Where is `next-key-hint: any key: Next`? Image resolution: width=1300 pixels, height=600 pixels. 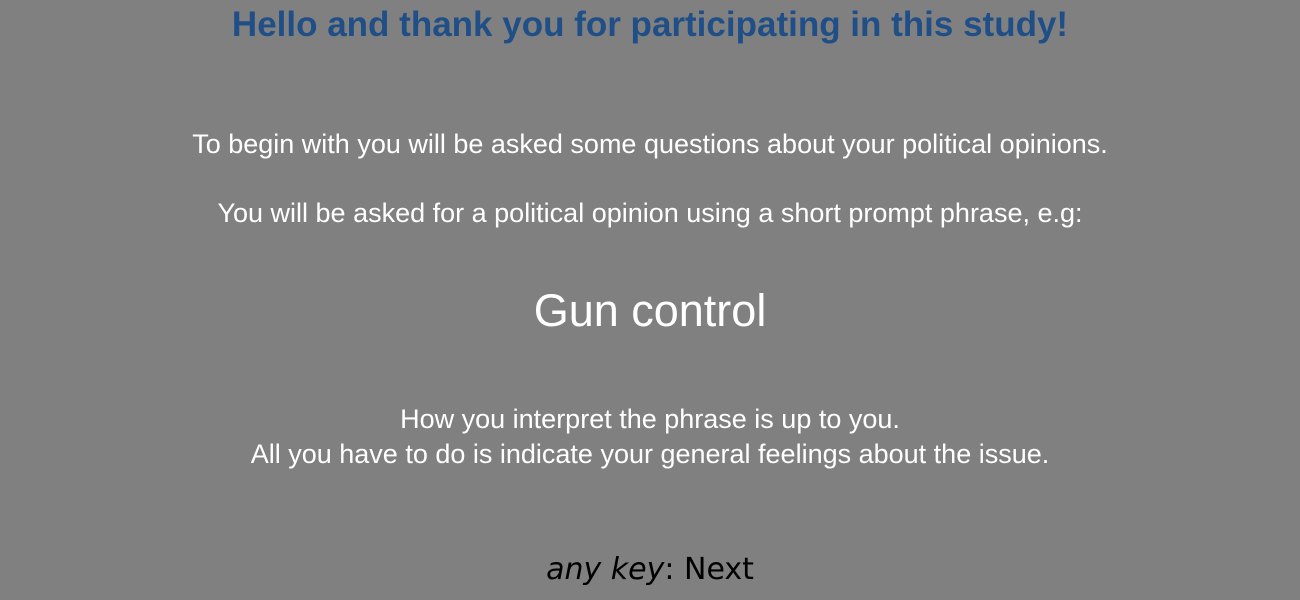
next-key-hint: any key: Next is located at coordinates (650, 570).